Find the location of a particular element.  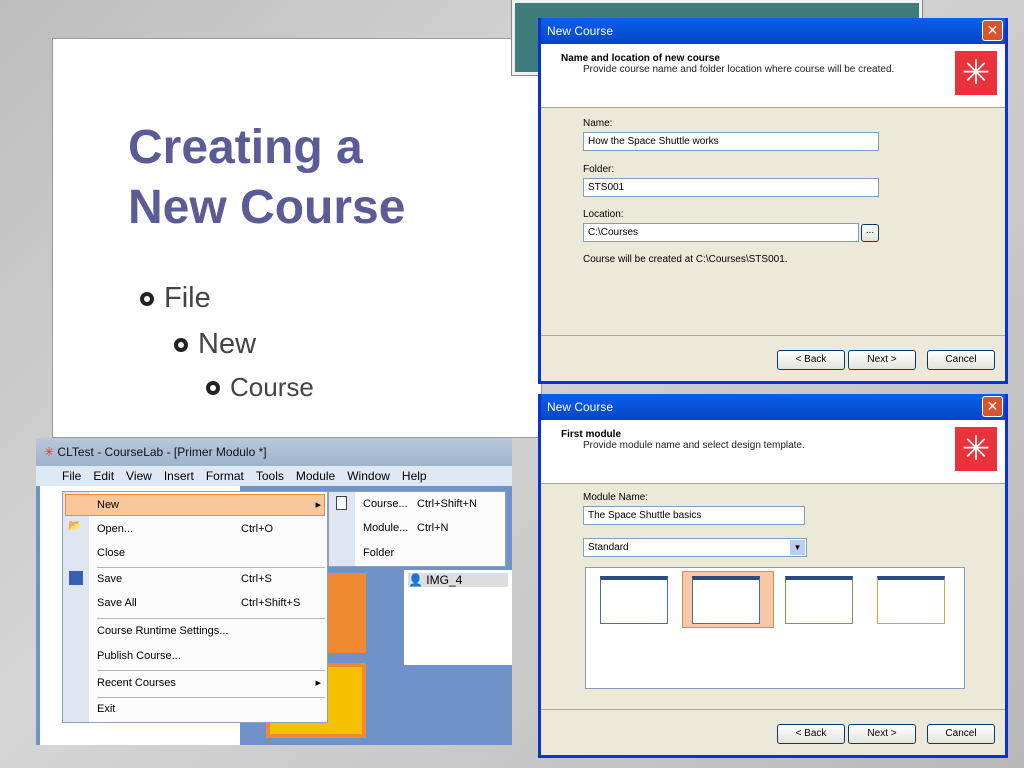

menu-help: Help is located at coordinates (414, 477).